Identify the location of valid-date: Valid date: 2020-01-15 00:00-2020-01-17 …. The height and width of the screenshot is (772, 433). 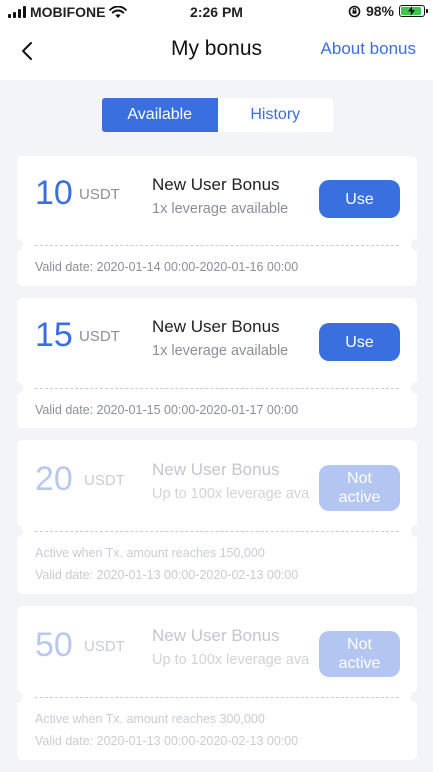
(167, 410).